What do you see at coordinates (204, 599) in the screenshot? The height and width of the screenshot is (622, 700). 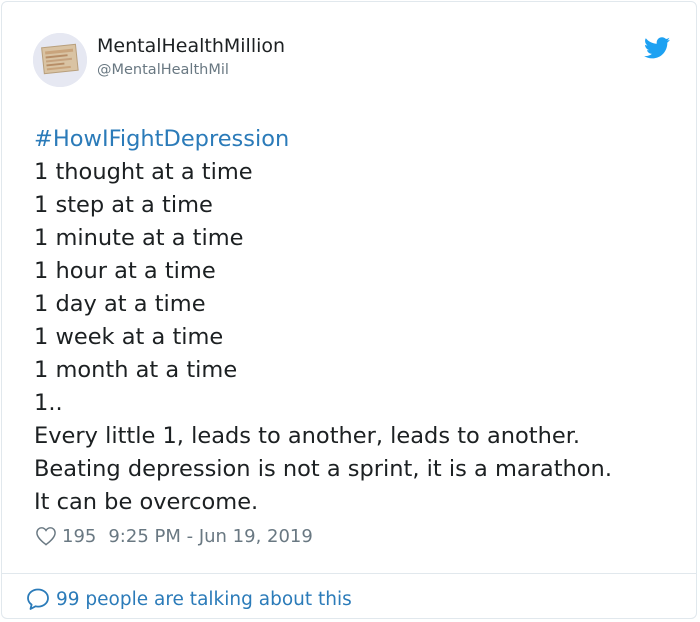 I see `talking-about-label: 99 people are talking about this` at bounding box center [204, 599].